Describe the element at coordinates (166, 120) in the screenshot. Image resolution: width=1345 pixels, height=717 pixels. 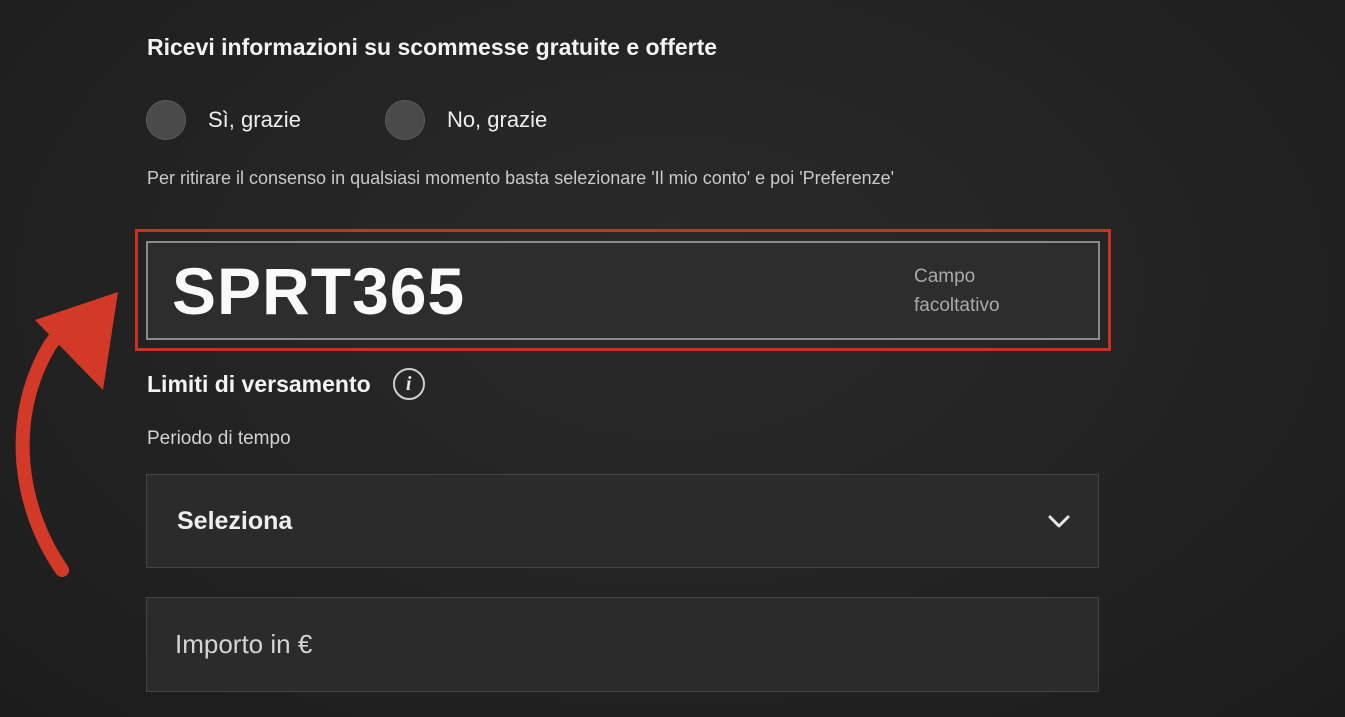
I see `radio-yes-button` at that location.